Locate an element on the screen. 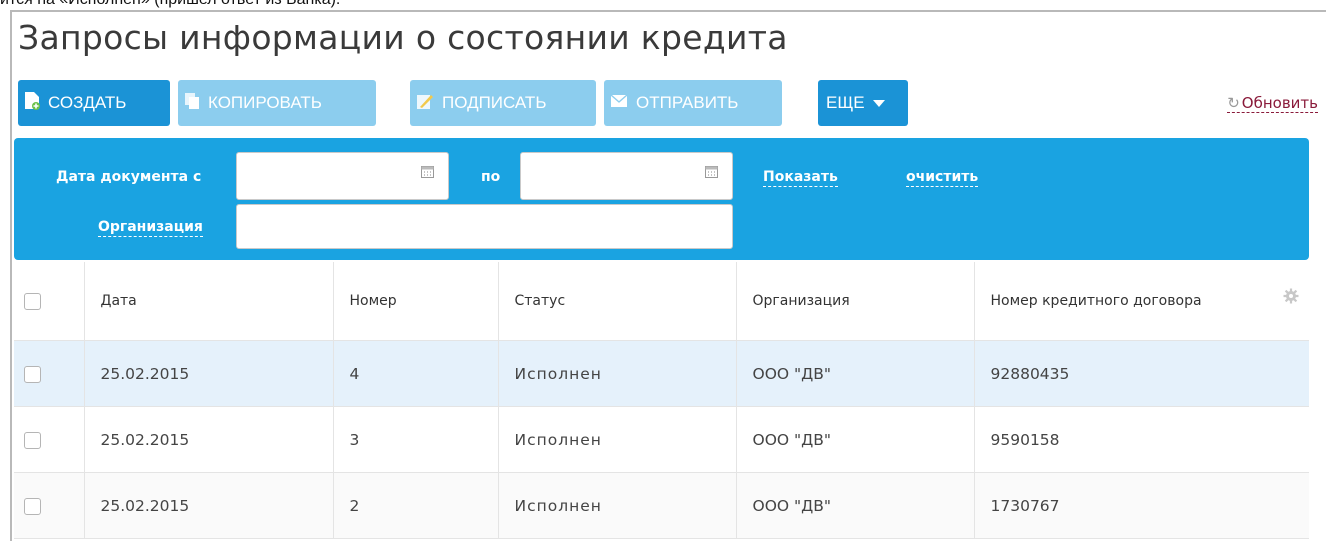 The width and height of the screenshot is (1326, 541). column-header-contract-cell: Номер кредитного договора is located at coordinates (1141, 301).